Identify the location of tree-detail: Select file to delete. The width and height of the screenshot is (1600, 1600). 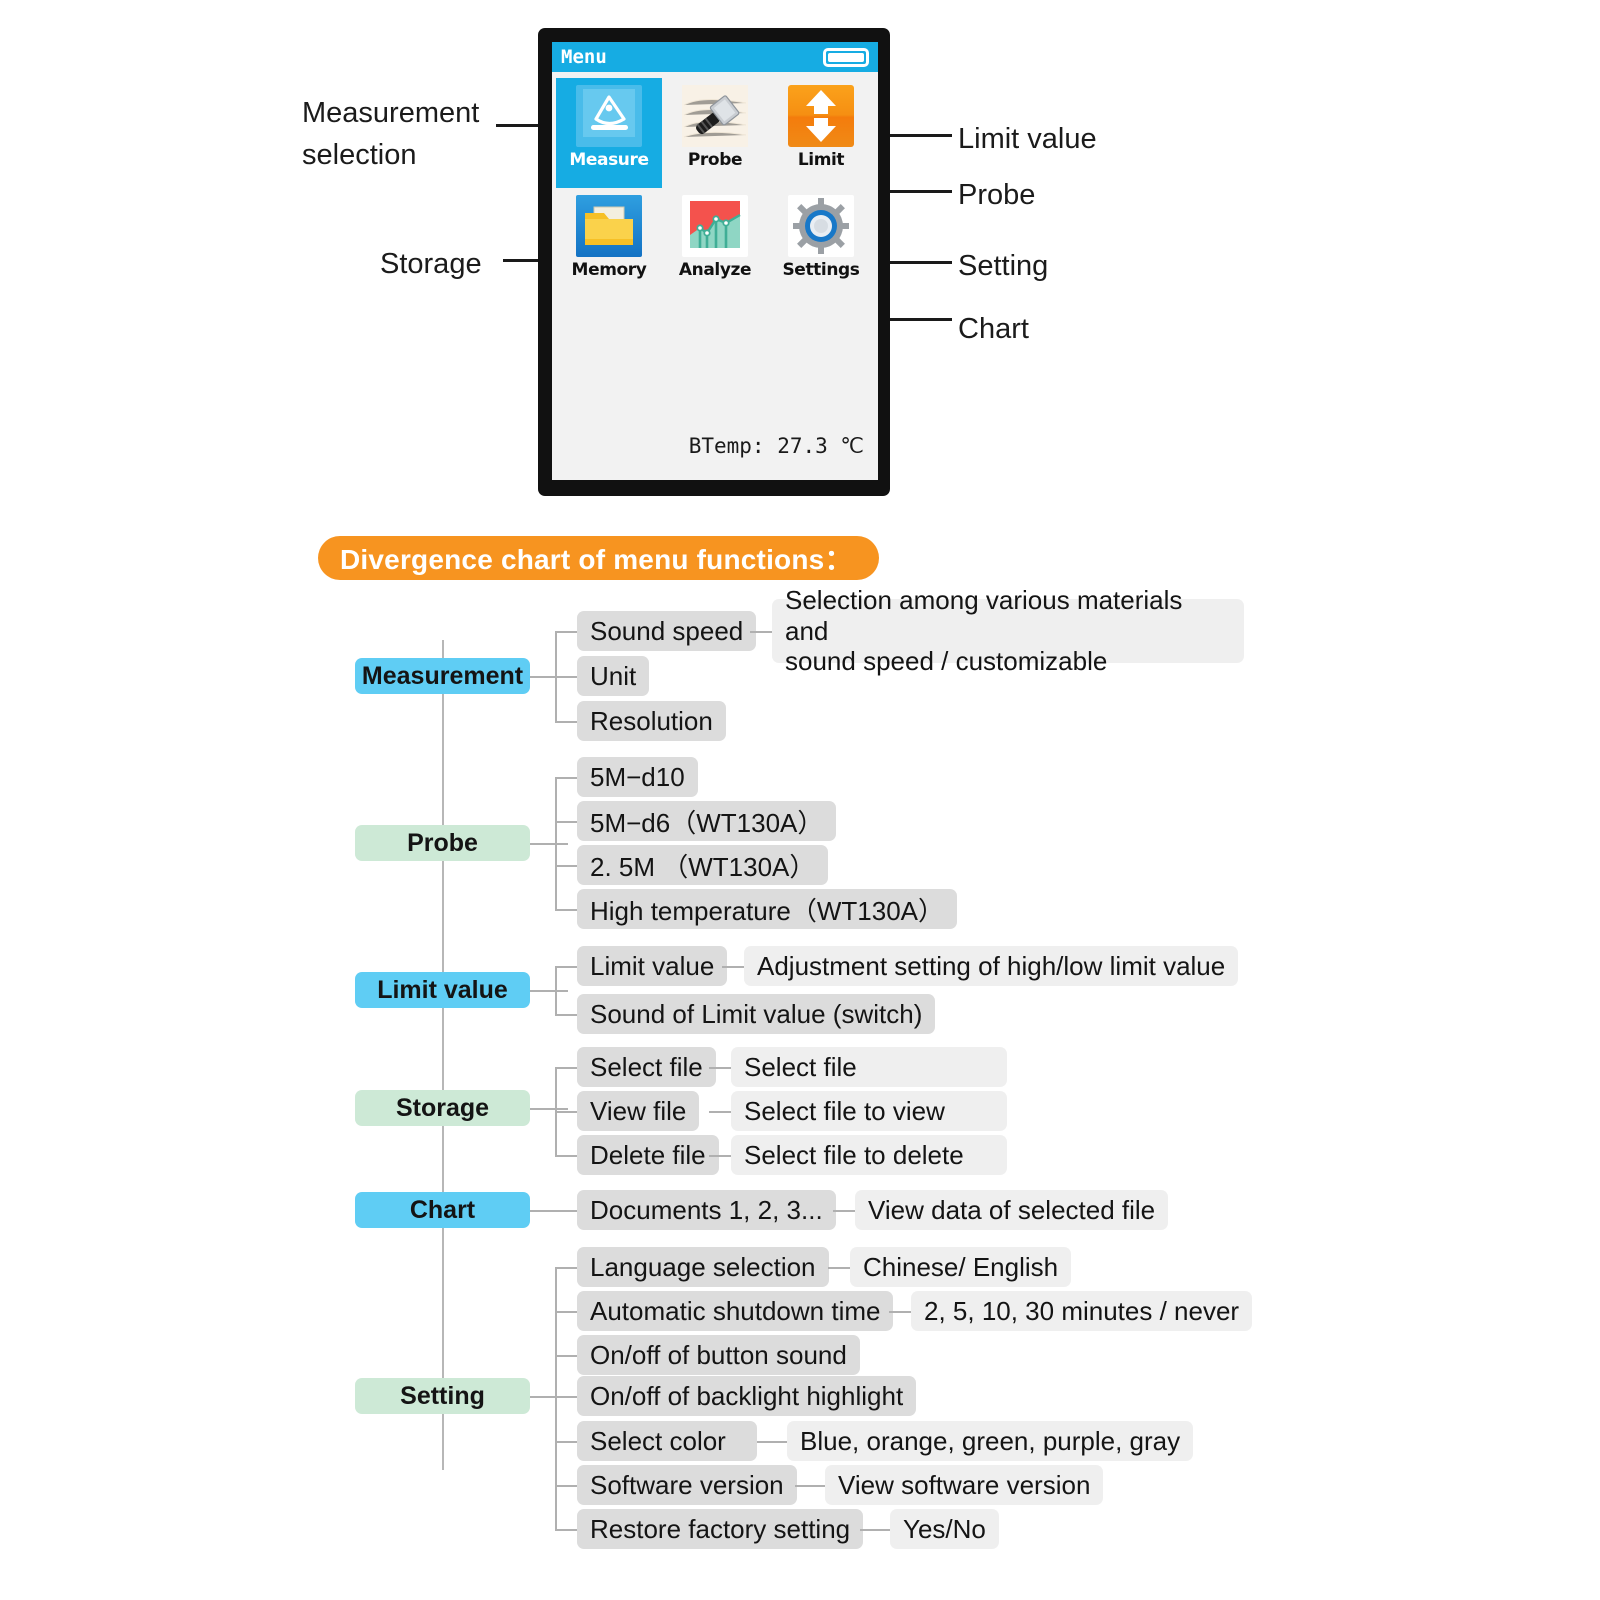
(869, 1155).